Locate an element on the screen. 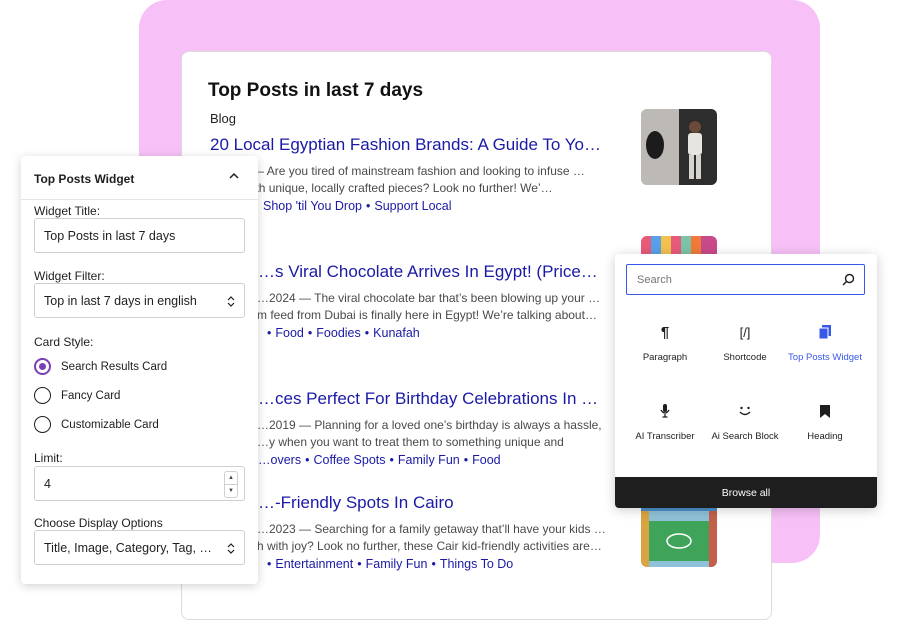 The width and height of the screenshot is (900, 630). card-style-label: Card Style: is located at coordinates (64, 342).